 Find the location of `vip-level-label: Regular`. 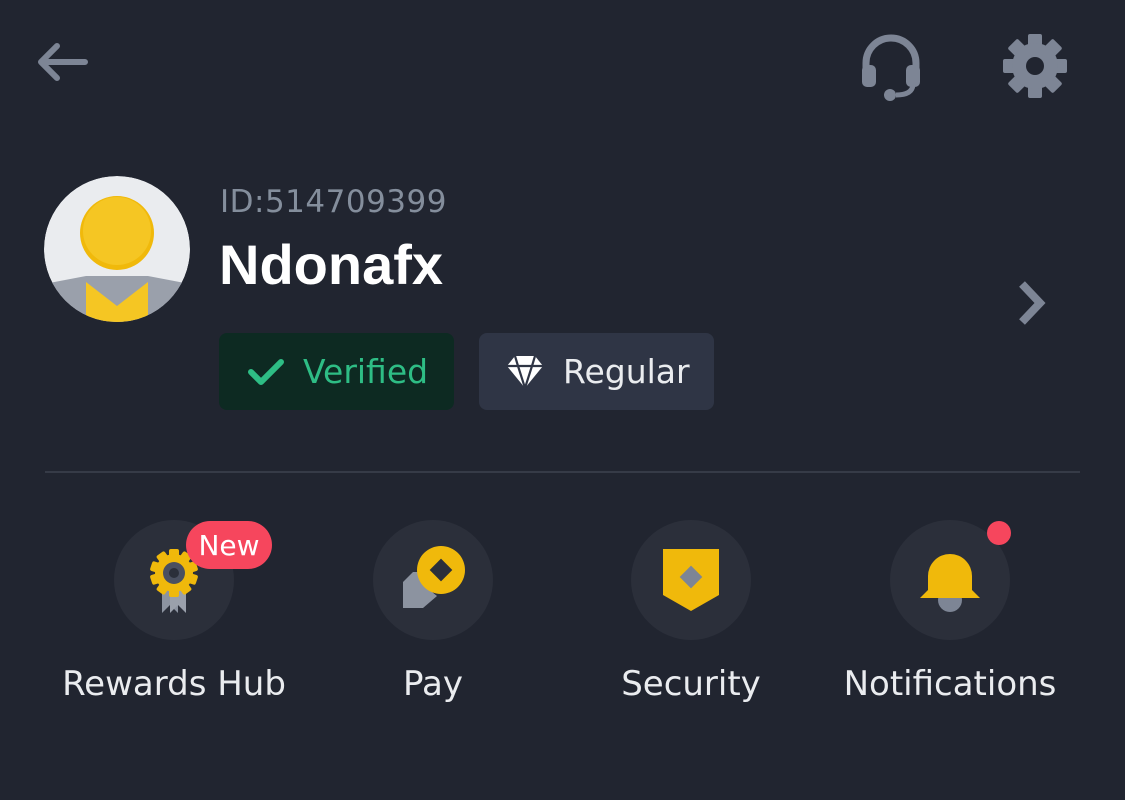

vip-level-label: Regular is located at coordinates (626, 371).